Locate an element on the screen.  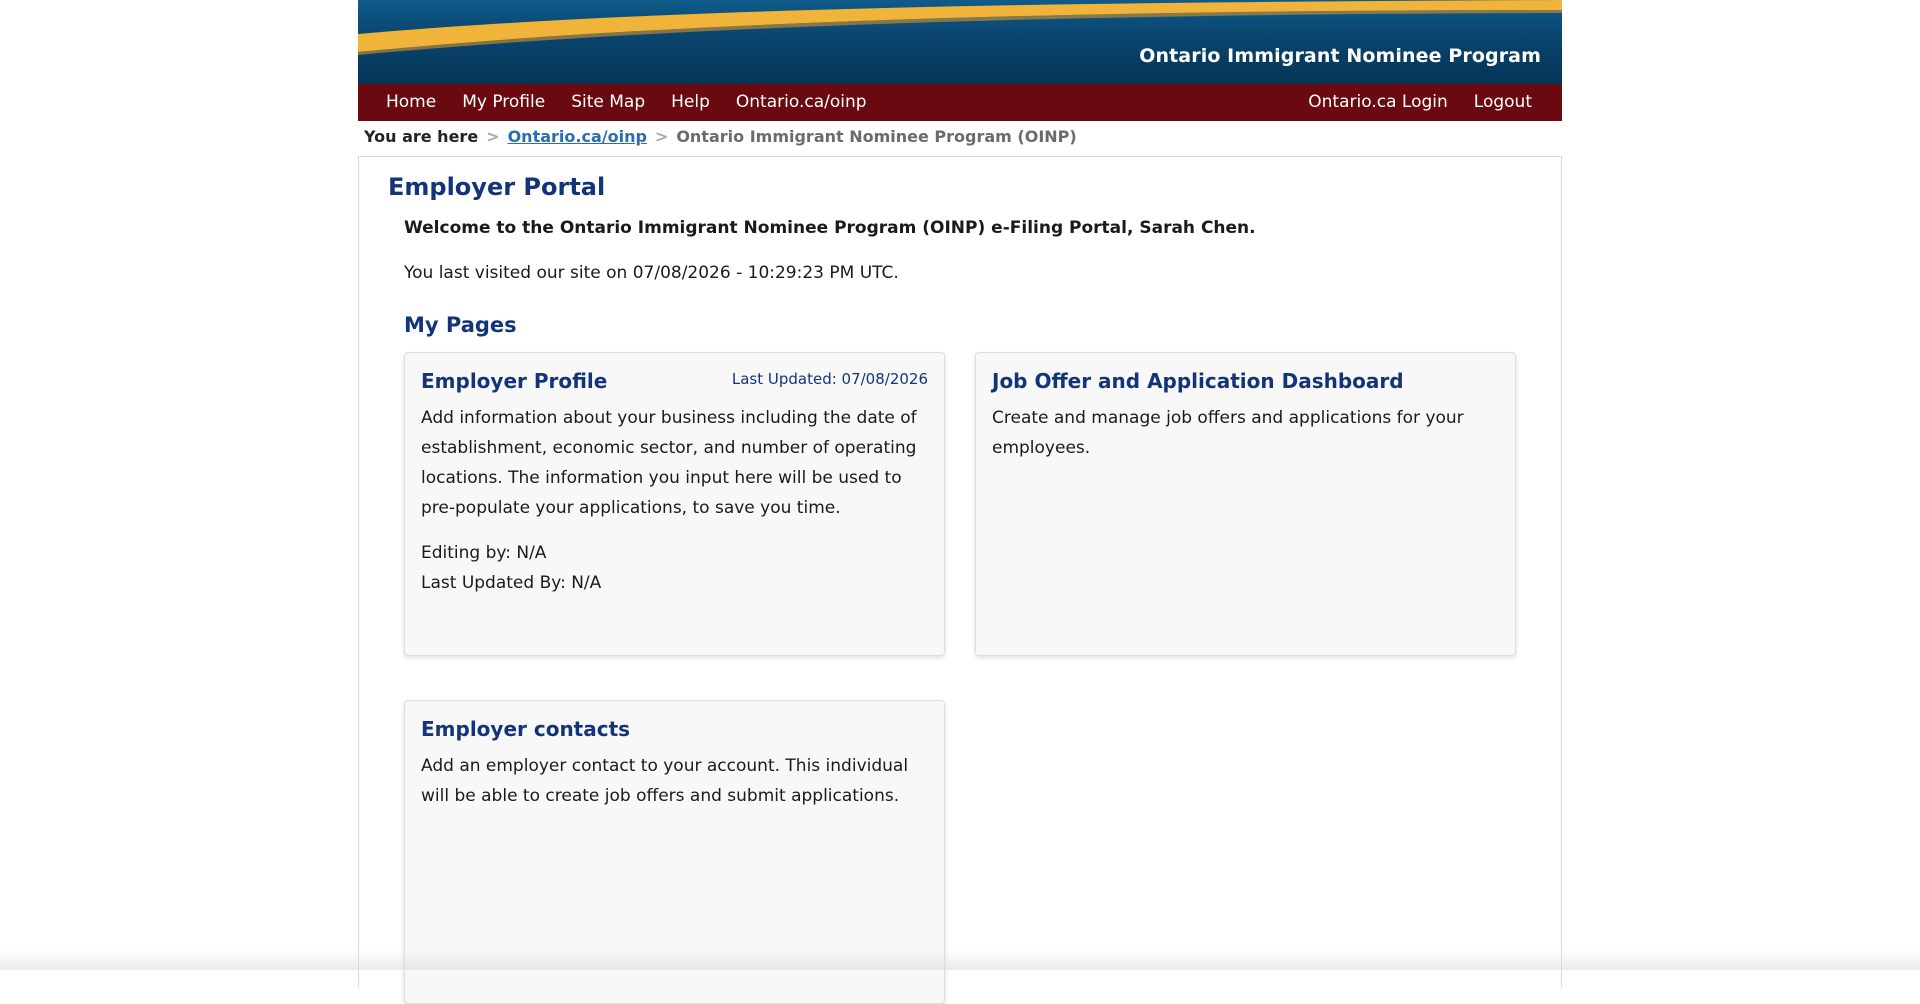
nav-logout: Logout is located at coordinates (1503, 102).